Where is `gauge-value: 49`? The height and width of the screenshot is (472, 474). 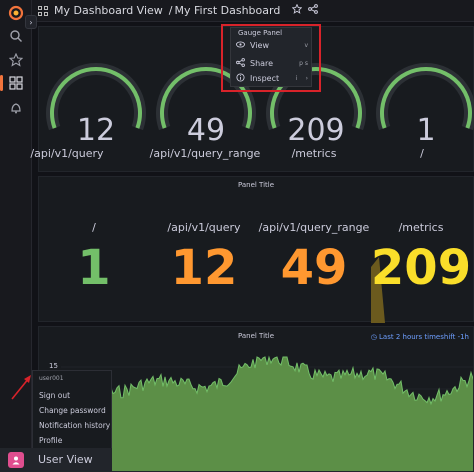
gauge-value: 49 is located at coordinates (206, 130).